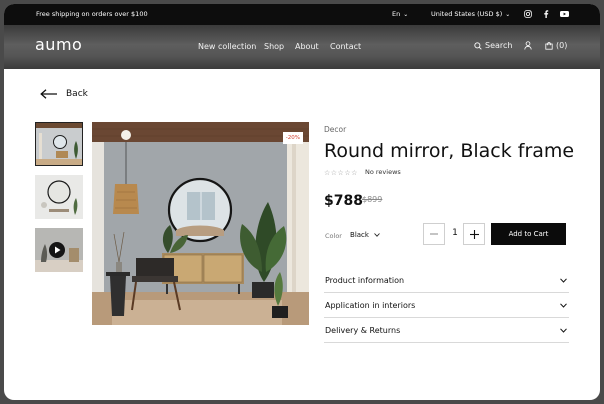  Describe the element at coordinates (345, 46) in the screenshot. I see `nav-item-contact: Contact` at that location.